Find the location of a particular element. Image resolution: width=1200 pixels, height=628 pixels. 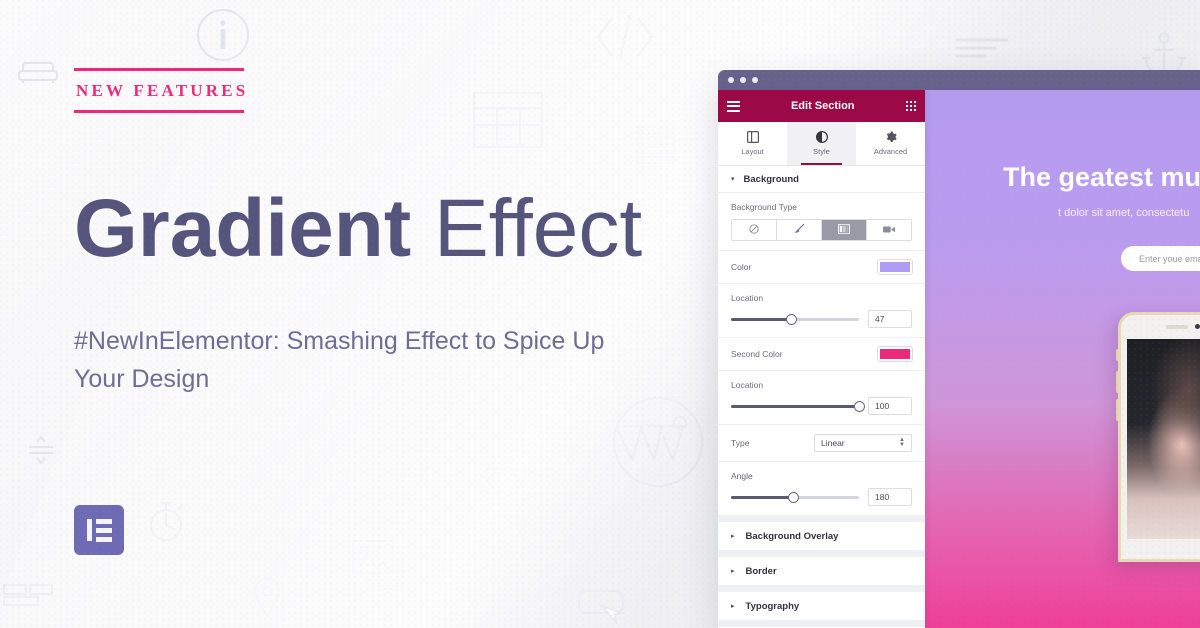

location-1-slider is located at coordinates (795, 319).